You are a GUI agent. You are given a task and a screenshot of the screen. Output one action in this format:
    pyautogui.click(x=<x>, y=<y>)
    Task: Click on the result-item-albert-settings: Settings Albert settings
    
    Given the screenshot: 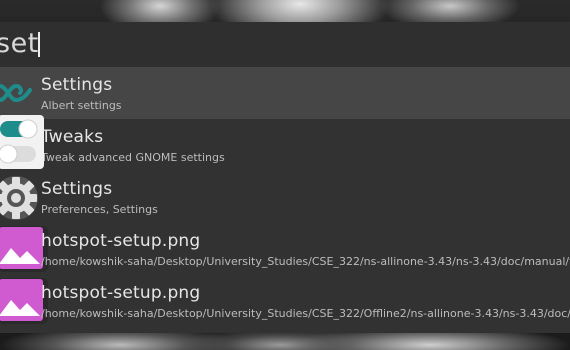 What is the action you would take?
    pyautogui.click(x=285, y=93)
    